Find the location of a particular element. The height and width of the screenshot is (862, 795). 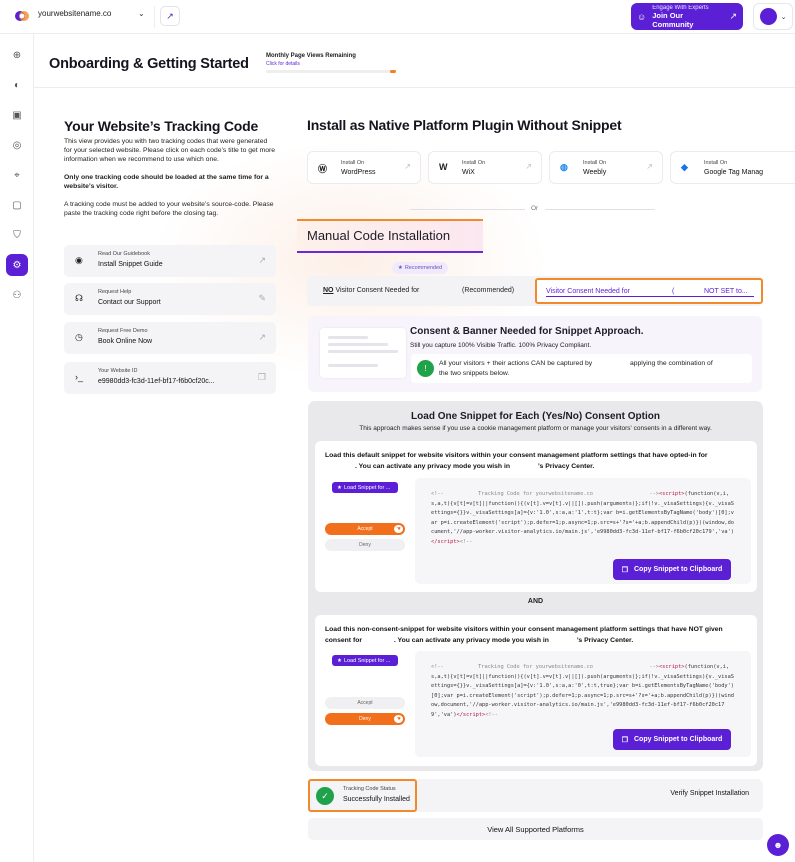

platform-name: Google Tag Manag is located at coordinates (734, 172).